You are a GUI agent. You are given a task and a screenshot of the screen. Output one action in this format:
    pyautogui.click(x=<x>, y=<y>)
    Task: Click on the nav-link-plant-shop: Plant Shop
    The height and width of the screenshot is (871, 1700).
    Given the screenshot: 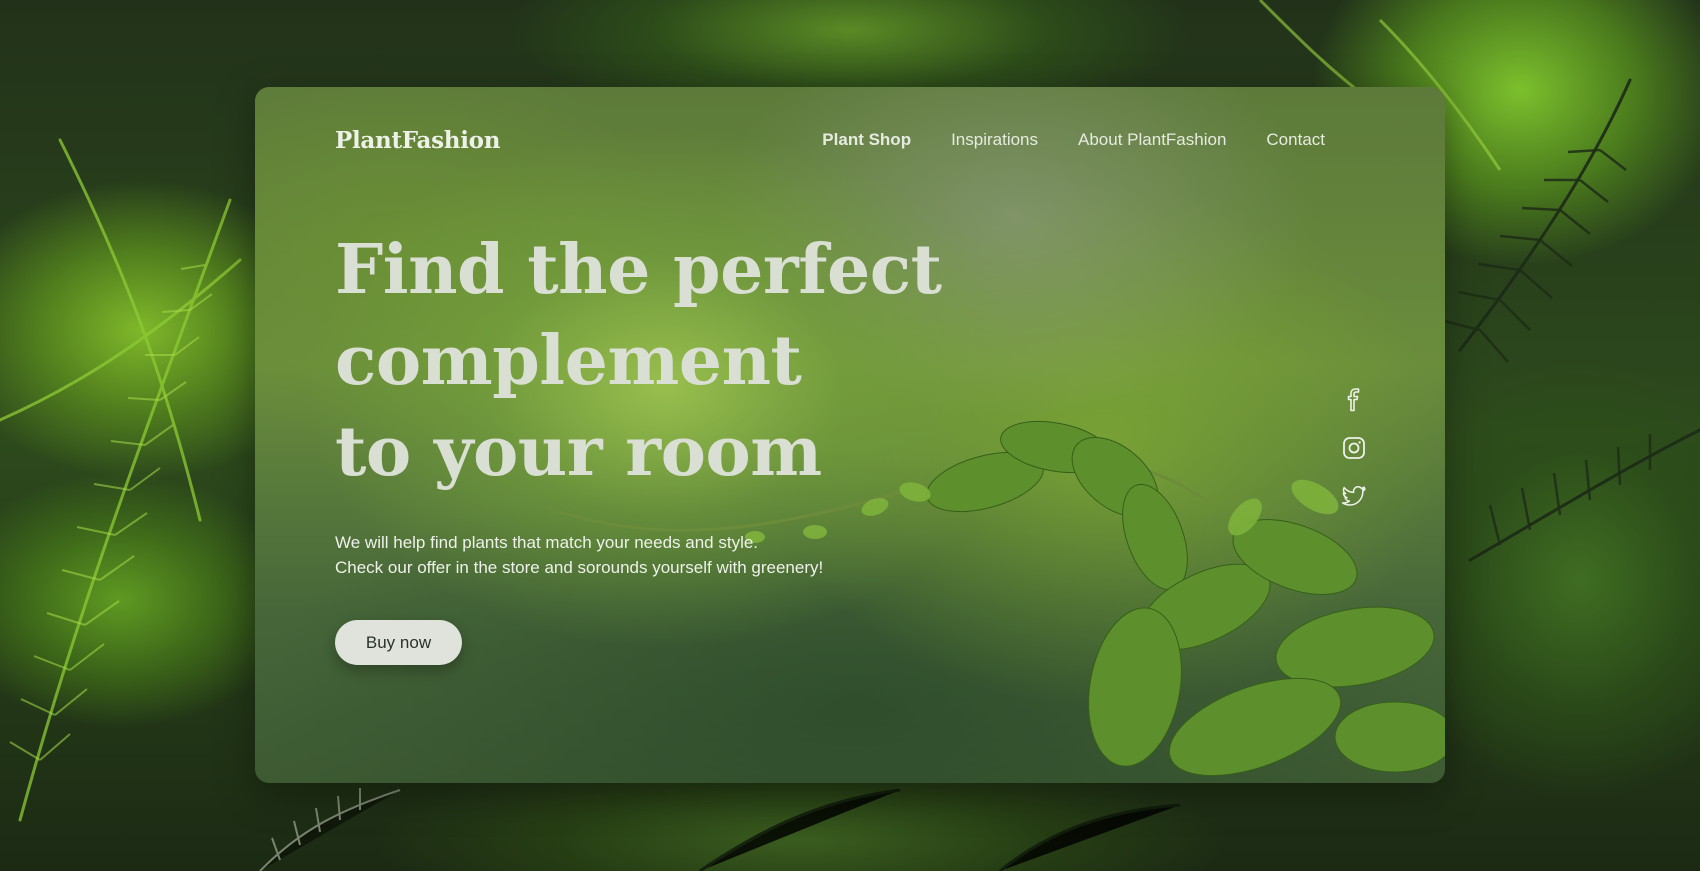 What is the action you would take?
    pyautogui.click(x=866, y=139)
    